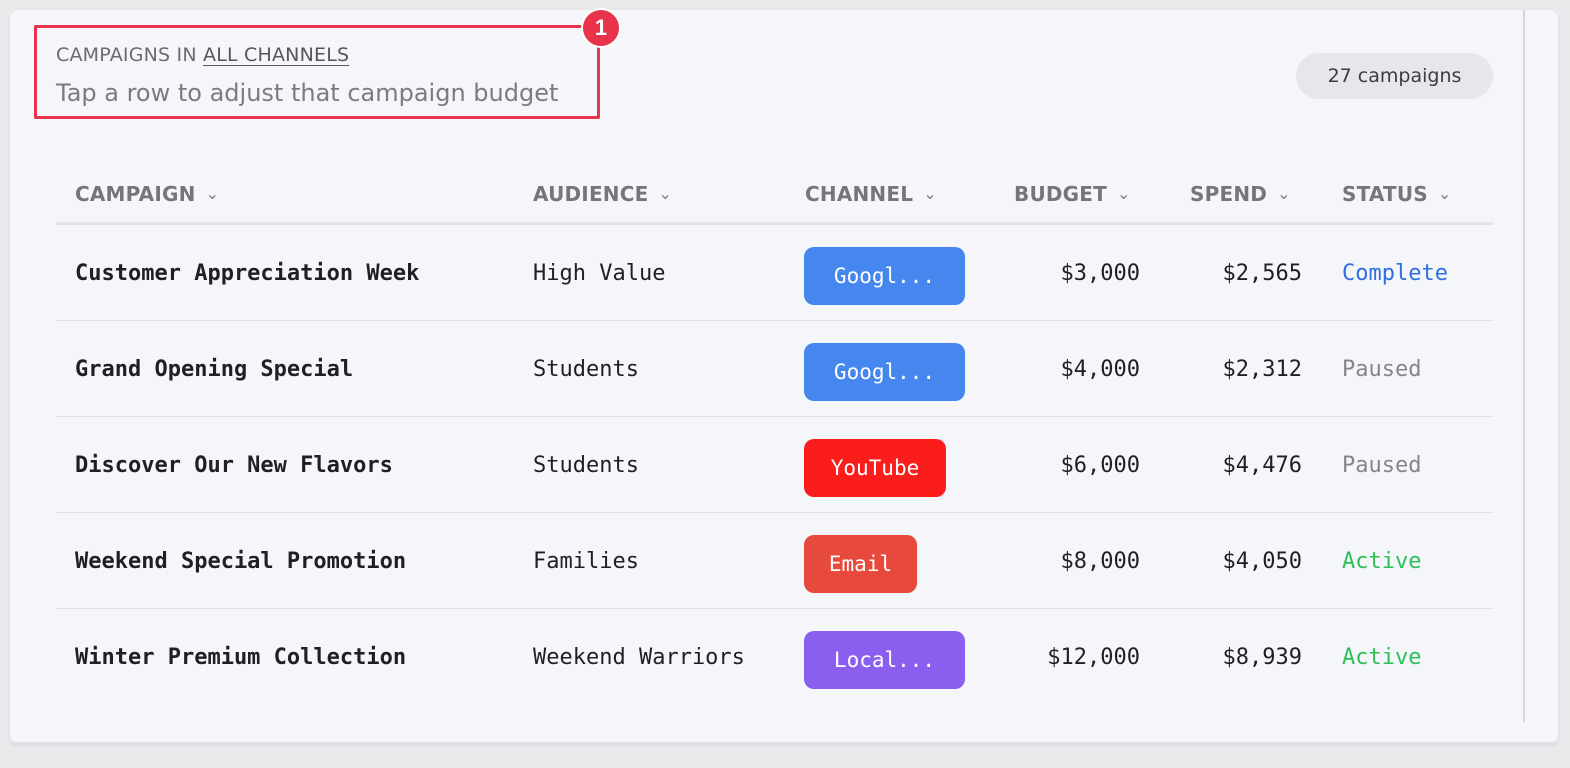 Image resolution: width=1570 pixels, height=768 pixels. I want to click on spend-cell: $4,050, so click(1262, 561).